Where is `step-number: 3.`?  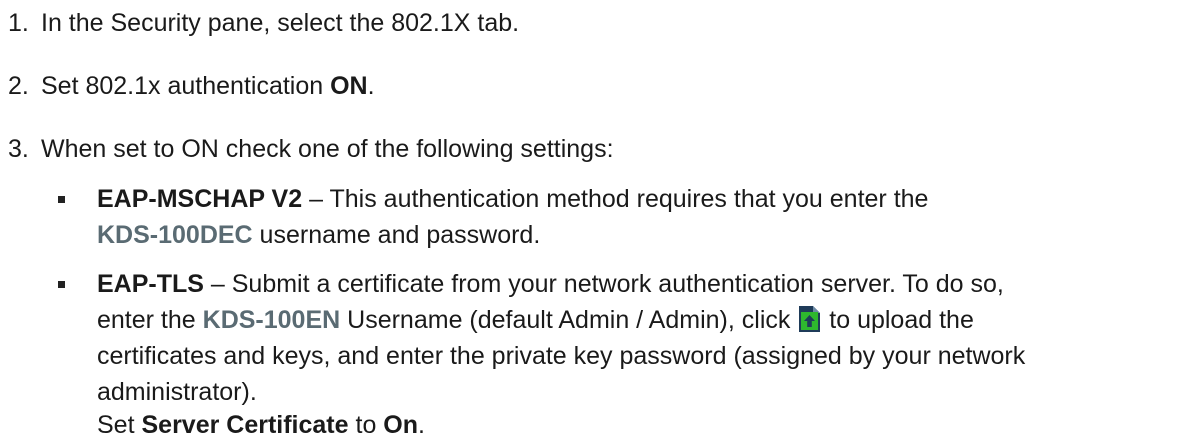
step-number: 3. is located at coordinates (18, 149).